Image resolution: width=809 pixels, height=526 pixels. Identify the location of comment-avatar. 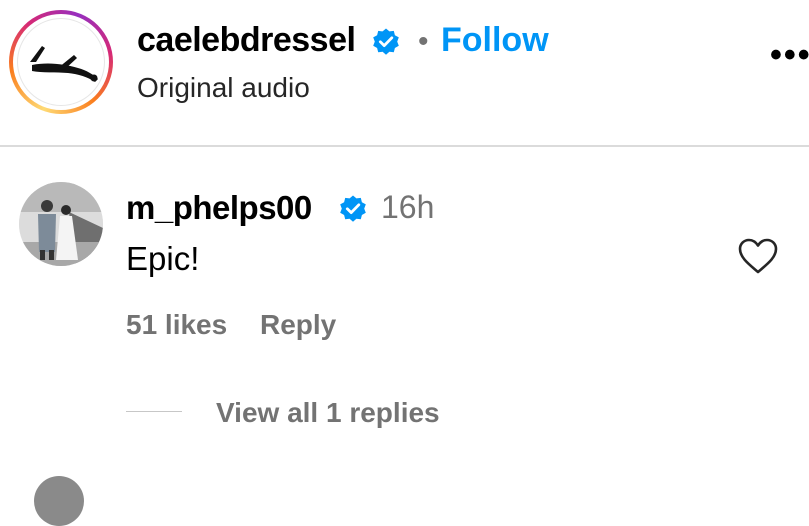
(61, 224).